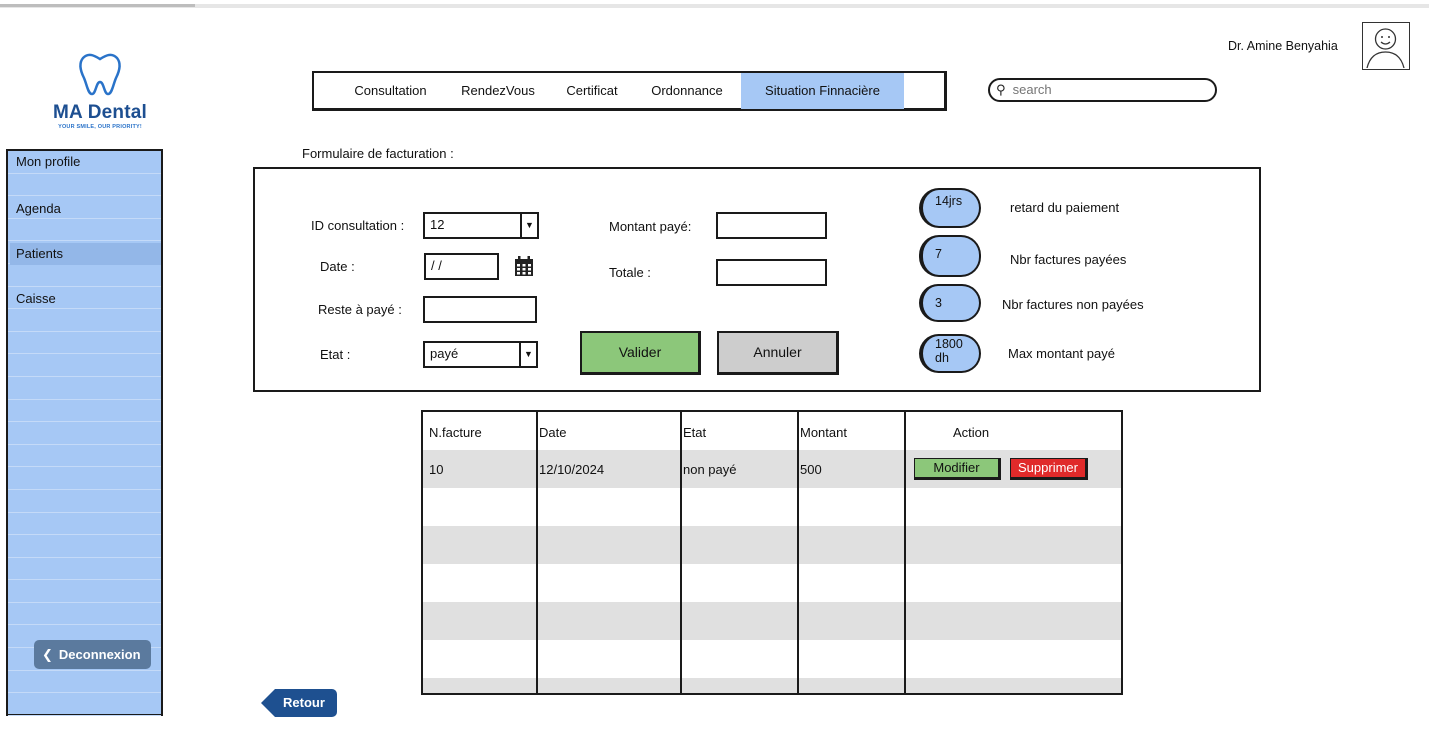 This screenshot has width=1429, height=731. What do you see at coordinates (971, 432) in the screenshot?
I see `header-action: Action` at bounding box center [971, 432].